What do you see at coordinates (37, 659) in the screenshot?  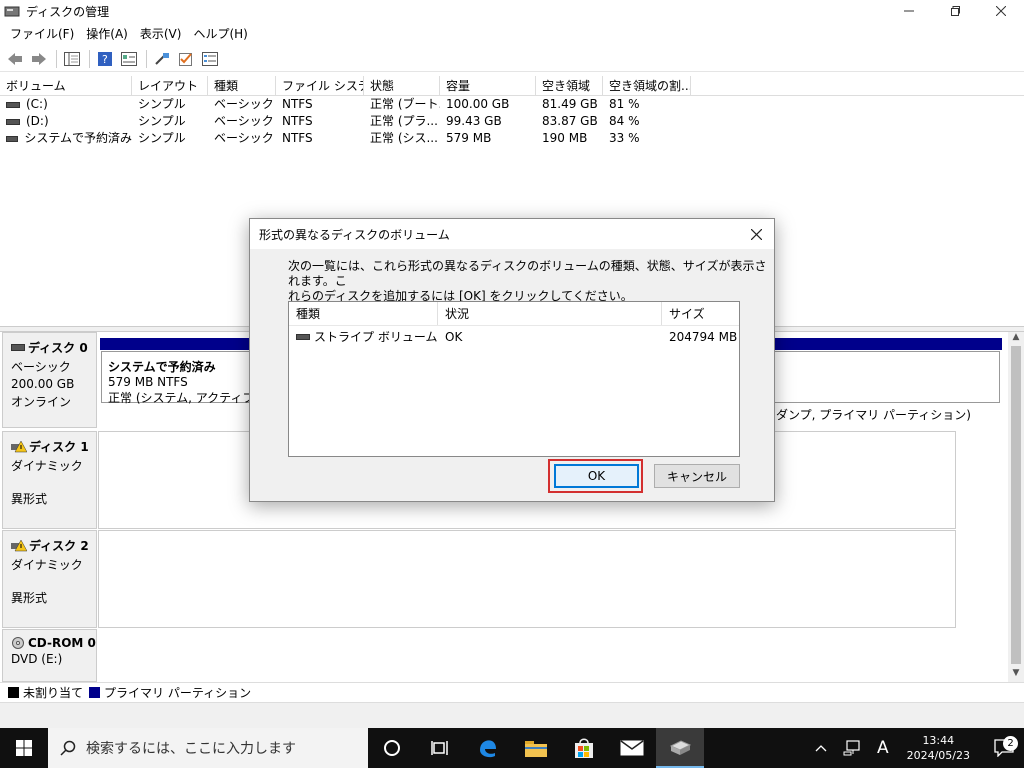 I see `cdrom-0-type: DVD (E:)` at bounding box center [37, 659].